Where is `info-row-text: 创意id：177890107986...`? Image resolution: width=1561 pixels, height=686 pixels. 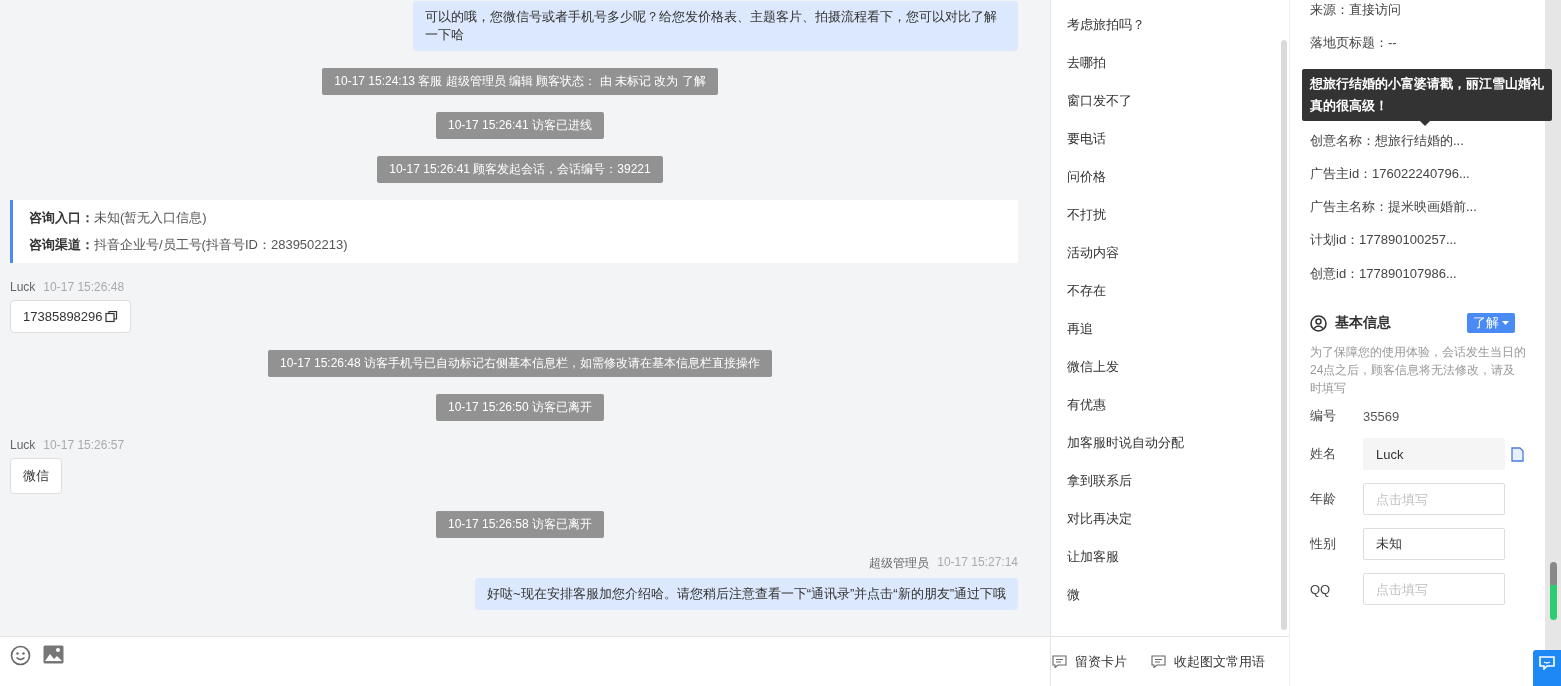
info-row-text: 创意id：177890107986... is located at coordinates (1384, 273).